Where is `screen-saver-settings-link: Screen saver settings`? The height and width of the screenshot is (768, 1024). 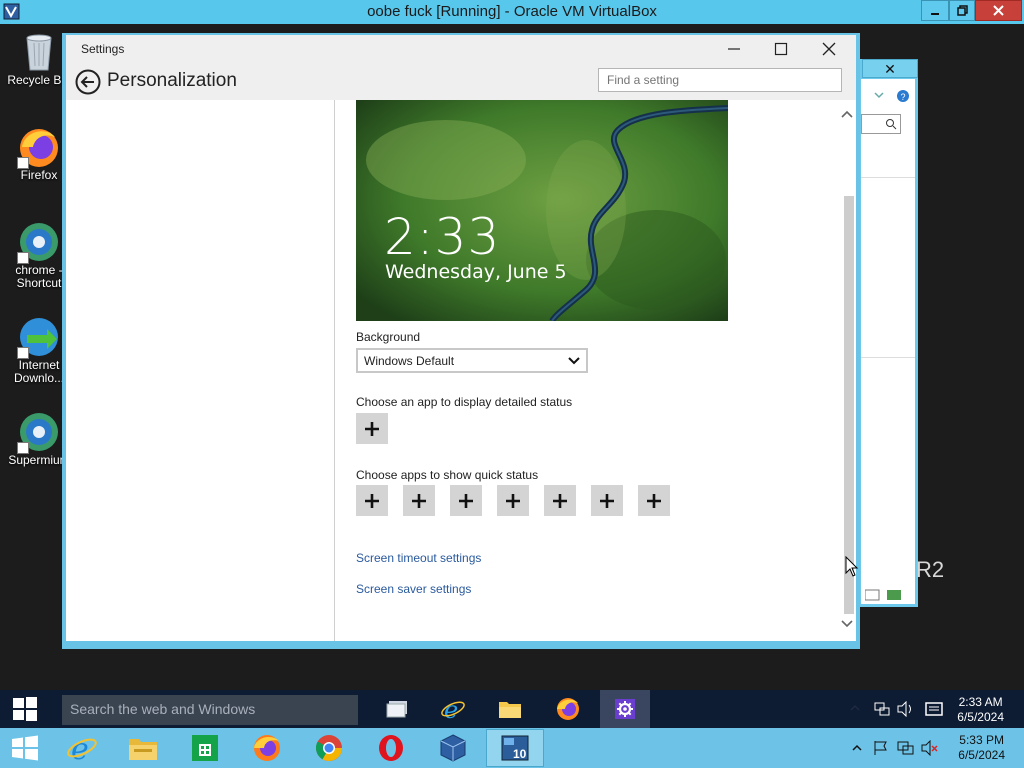 screen-saver-settings-link: Screen saver settings is located at coordinates (413, 589).